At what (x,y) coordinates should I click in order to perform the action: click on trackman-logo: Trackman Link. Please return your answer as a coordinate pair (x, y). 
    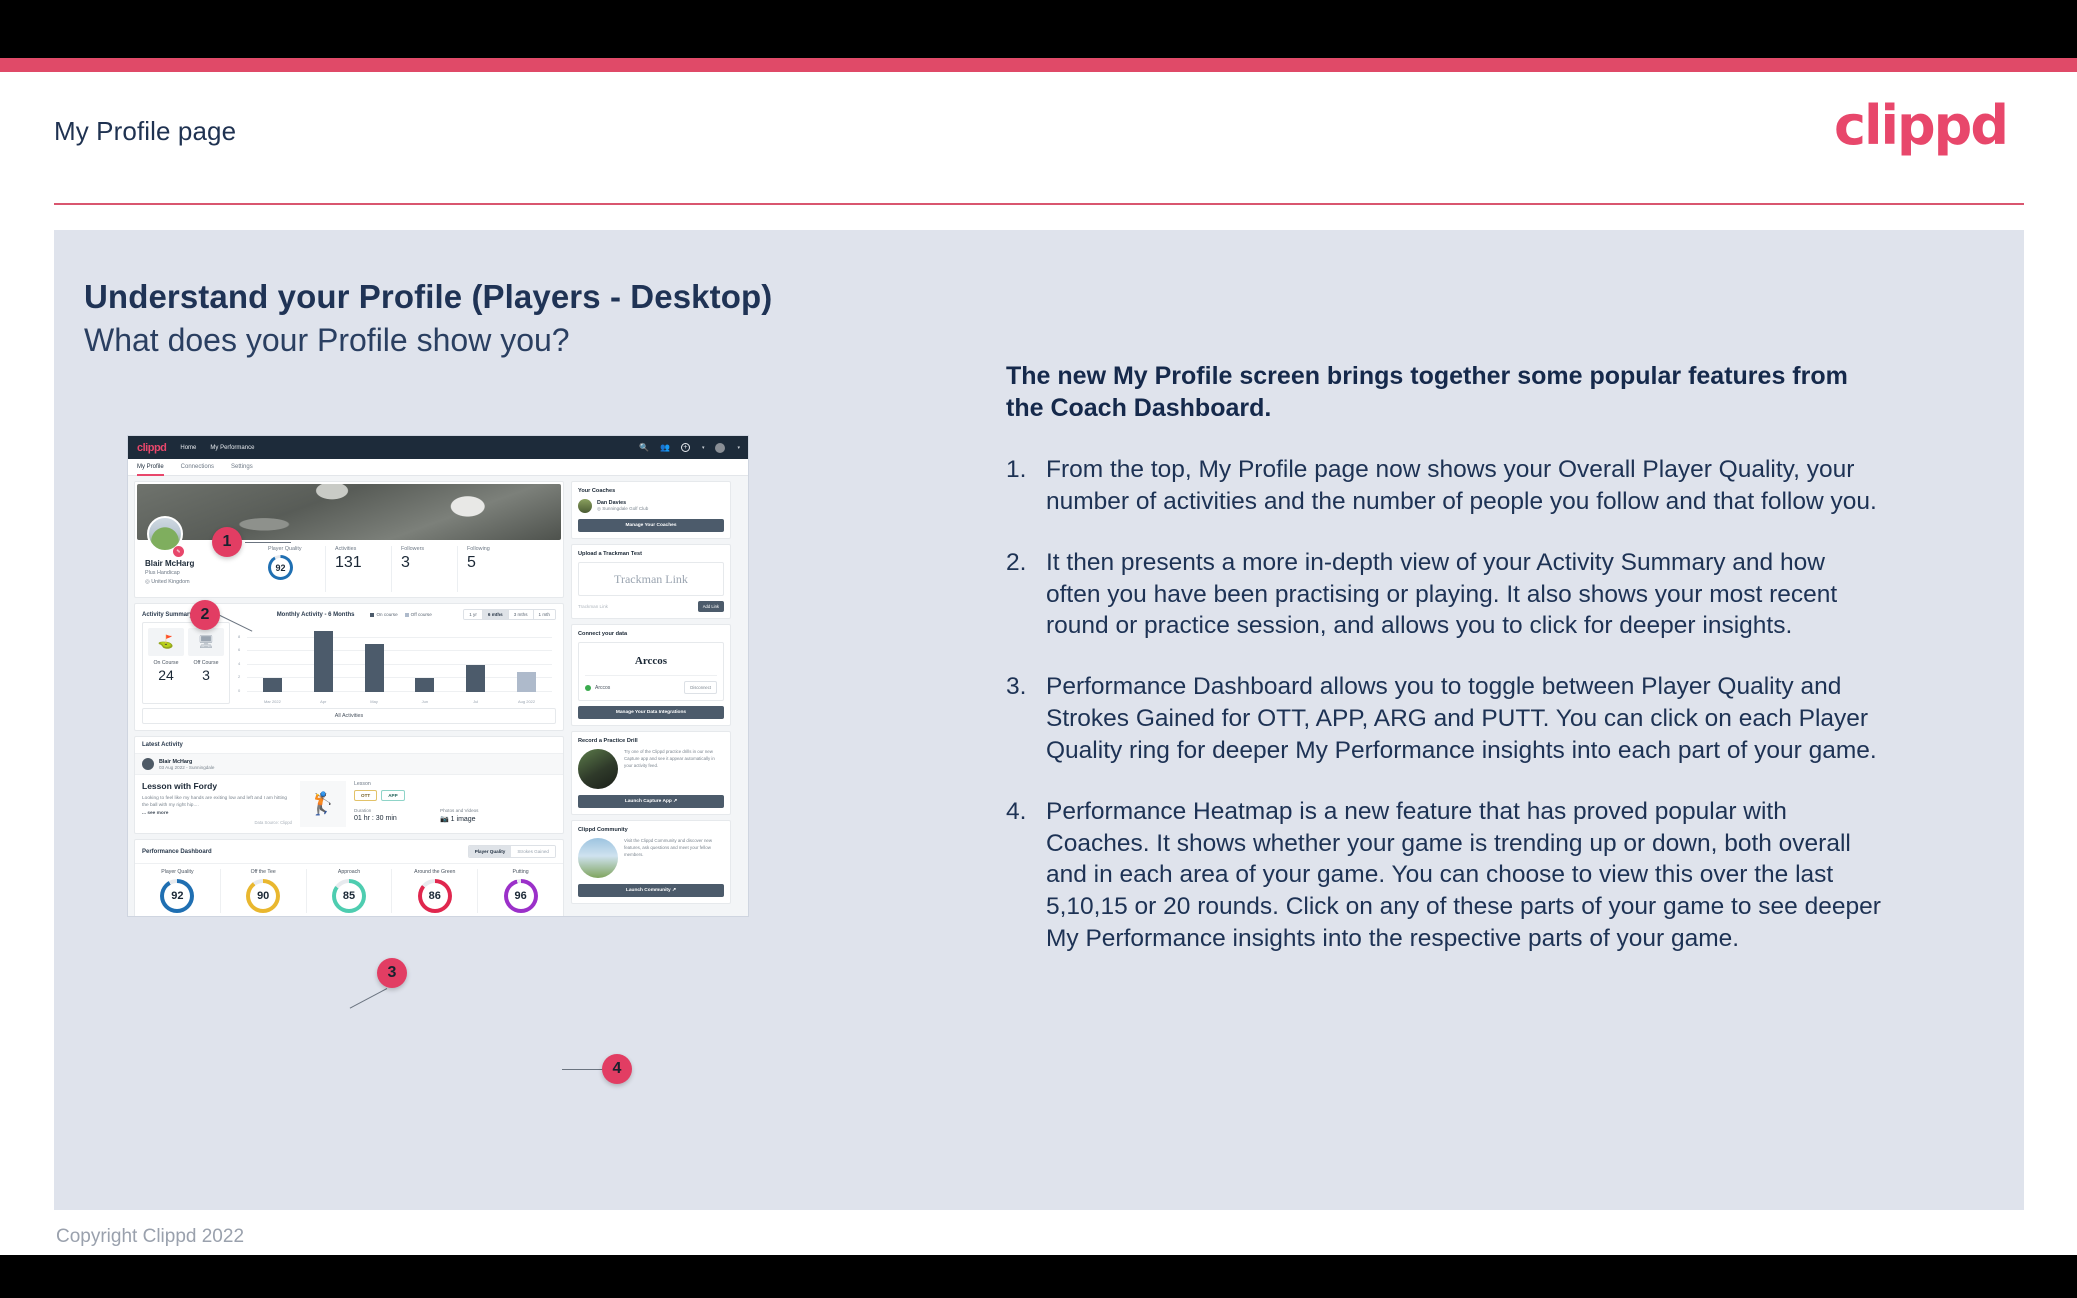
    Looking at the image, I should click on (651, 579).